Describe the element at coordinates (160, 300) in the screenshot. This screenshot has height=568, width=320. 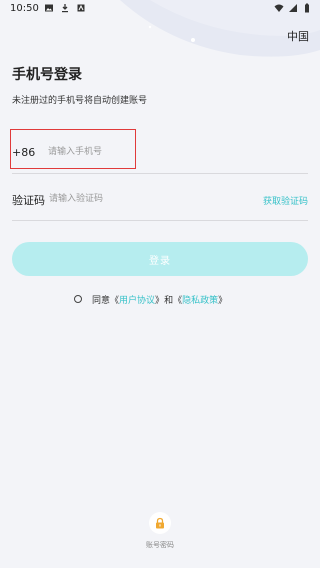
I see `agreement-quote-close-1: 》` at that location.